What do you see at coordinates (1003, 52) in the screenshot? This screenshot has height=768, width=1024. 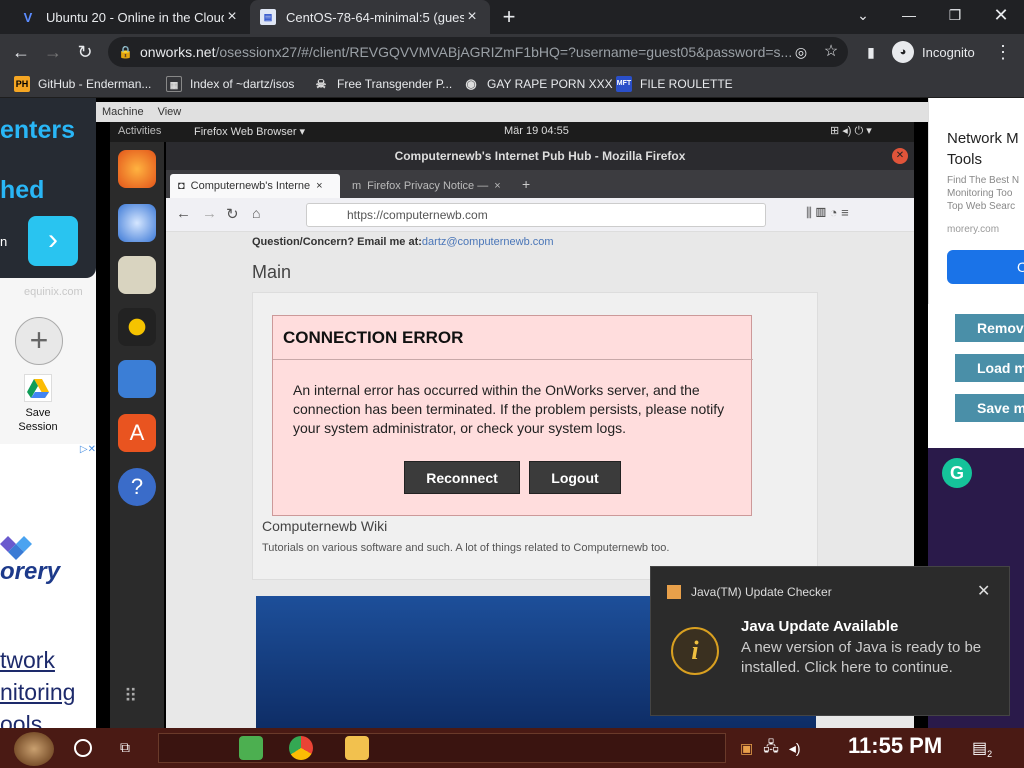 I see `menu-kebab-icon: ⋮` at bounding box center [1003, 52].